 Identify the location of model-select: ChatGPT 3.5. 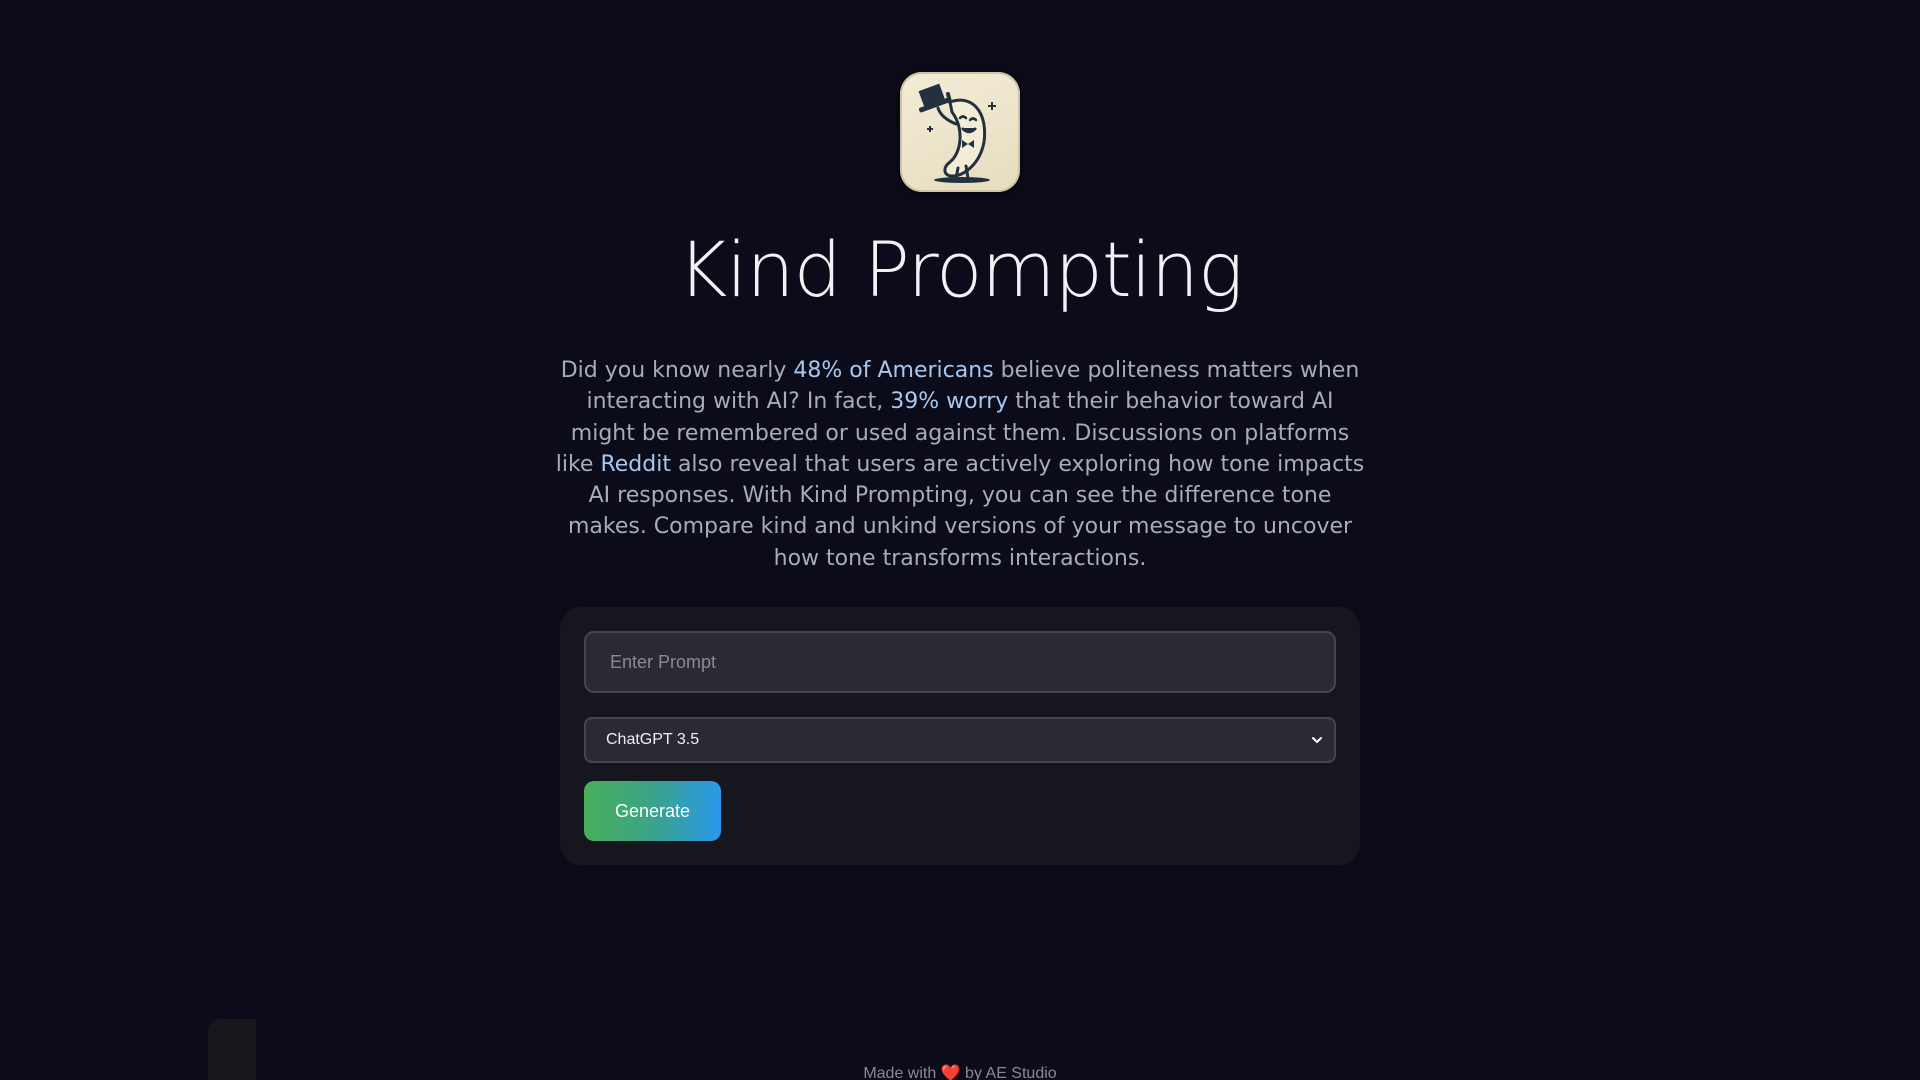
(960, 740).